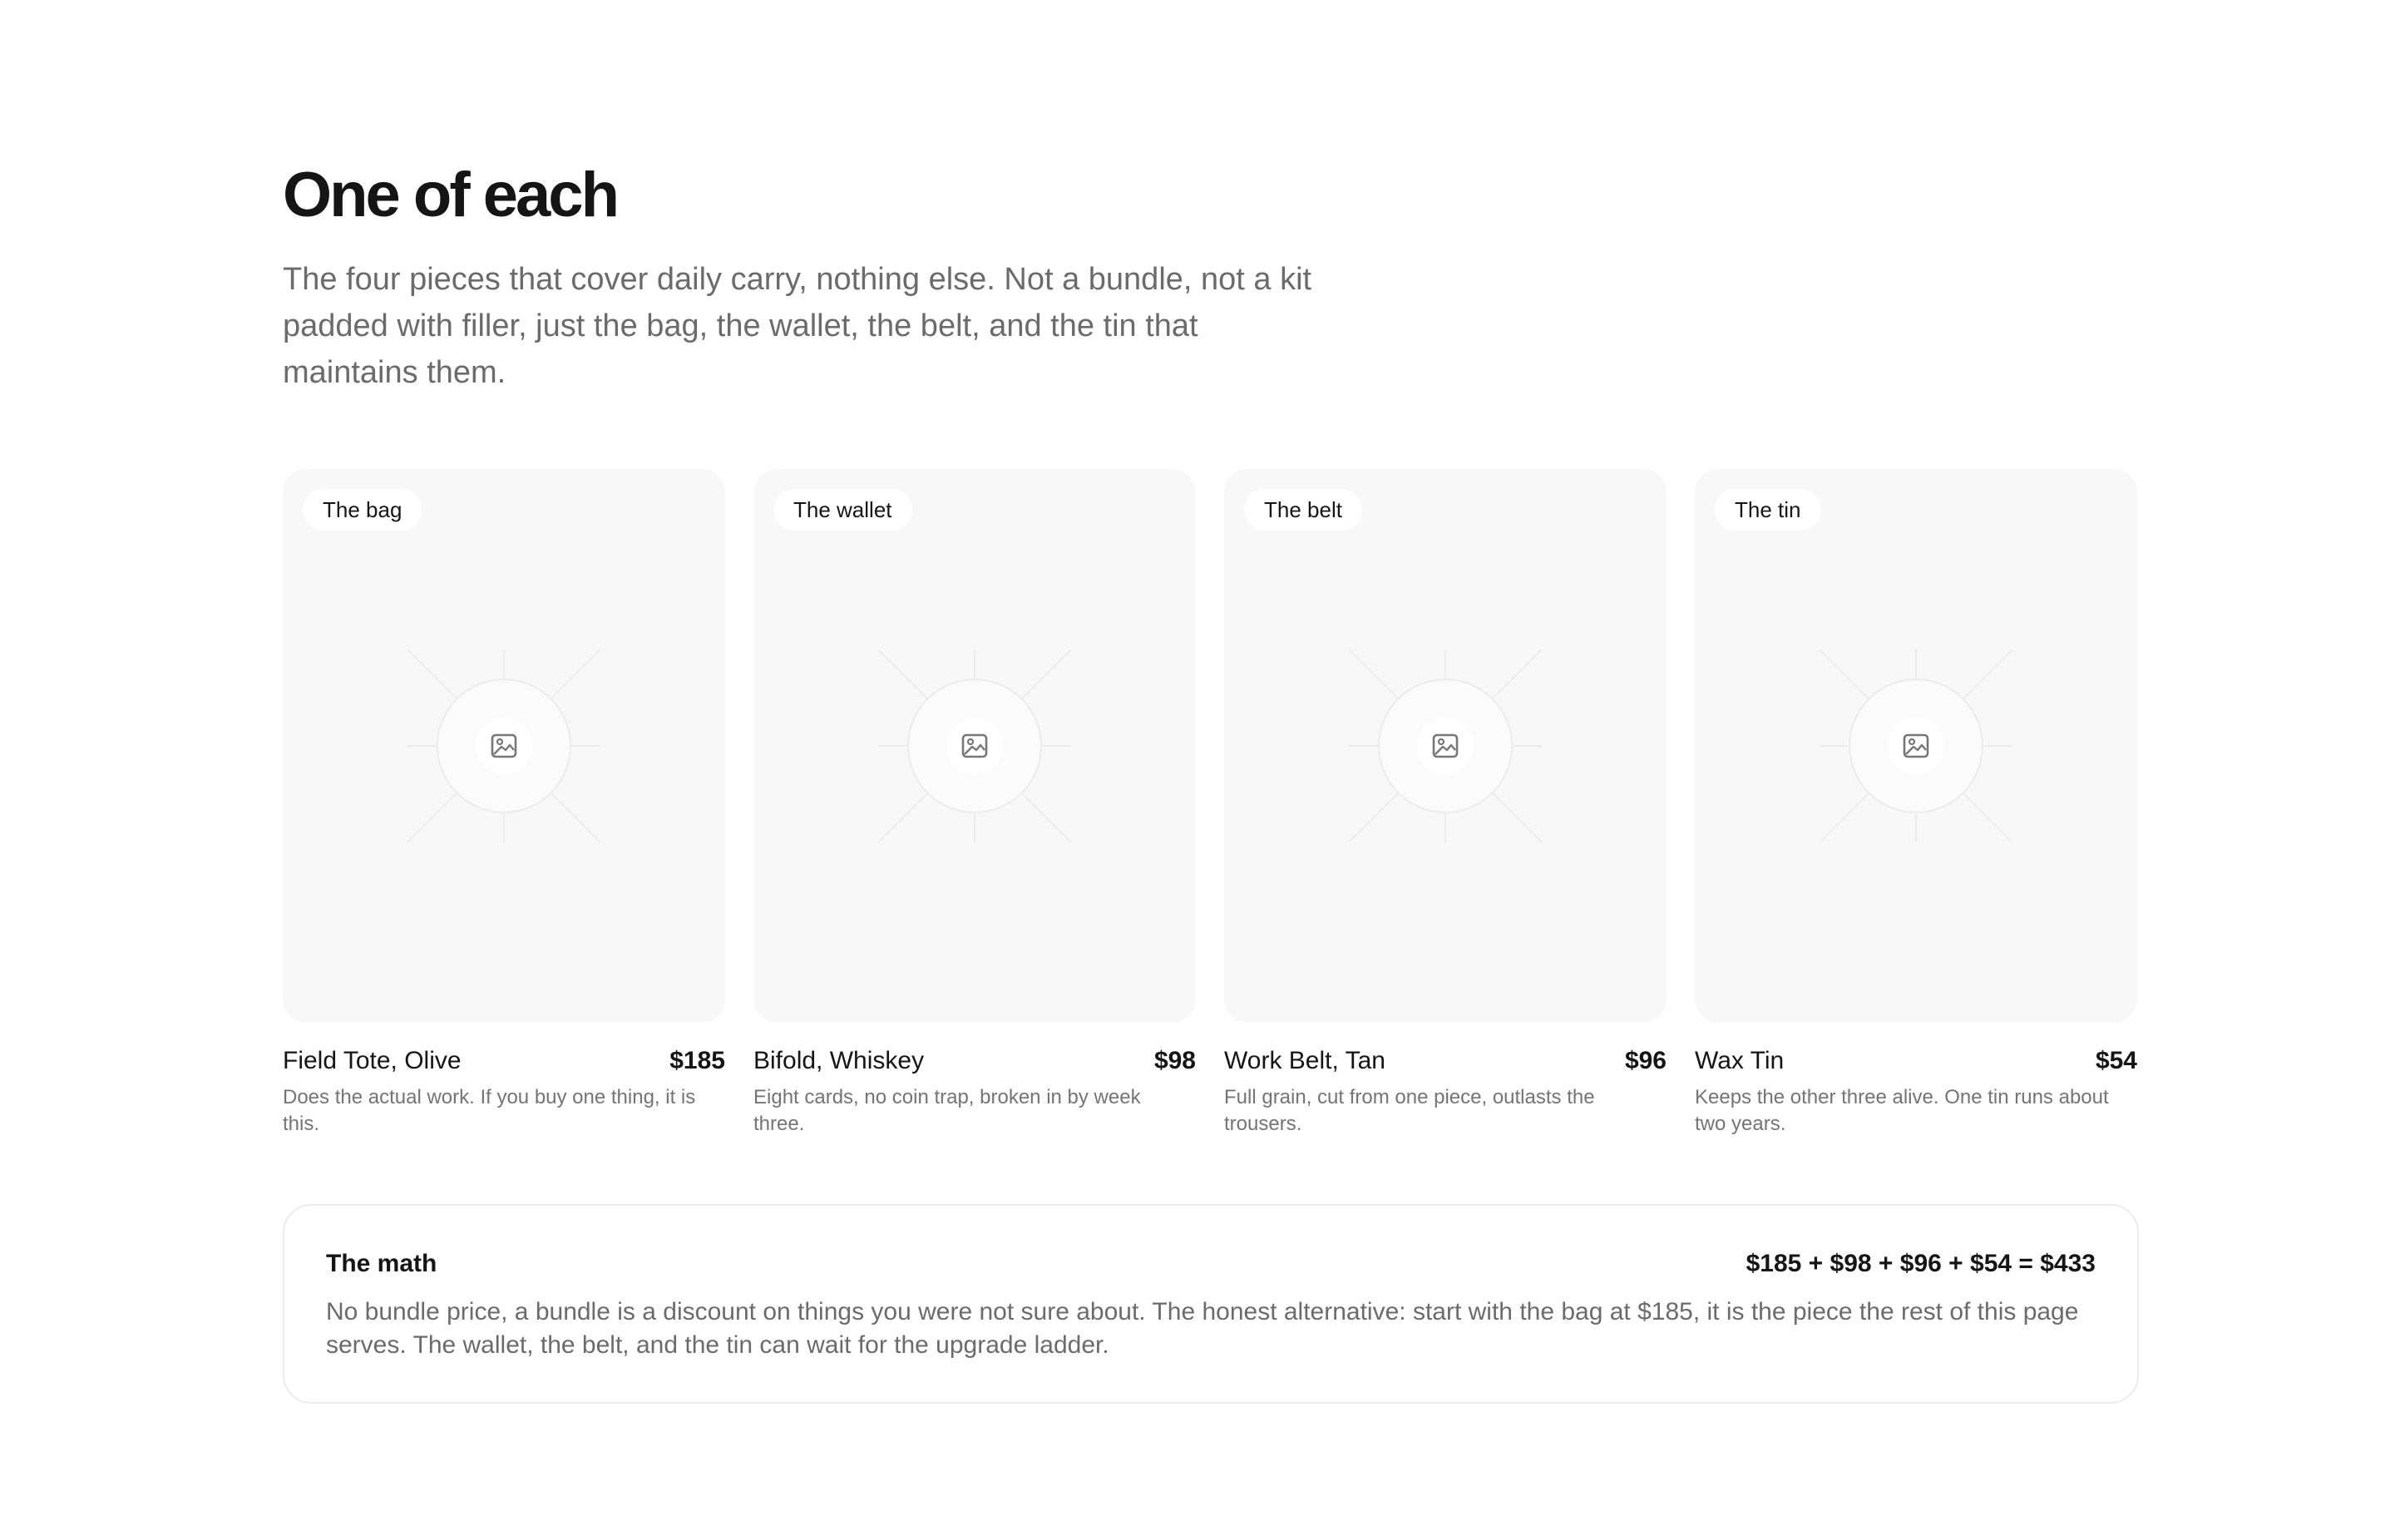 The width and height of the screenshot is (2395, 1540). What do you see at coordinates (381, 1263) in the screenshot?
I see `math-title: The math` at bounding box center [381, 1263].